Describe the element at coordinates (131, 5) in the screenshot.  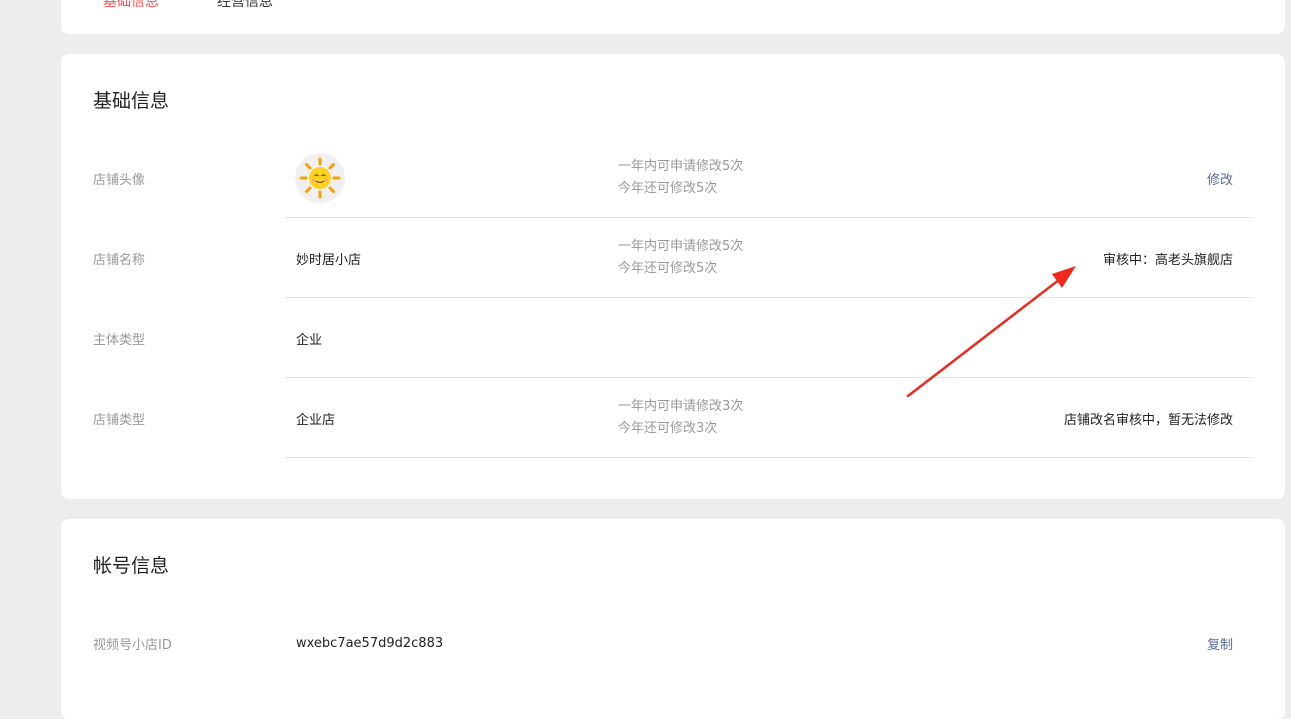
I see `tab-basic-info: 基础信息` at that location.